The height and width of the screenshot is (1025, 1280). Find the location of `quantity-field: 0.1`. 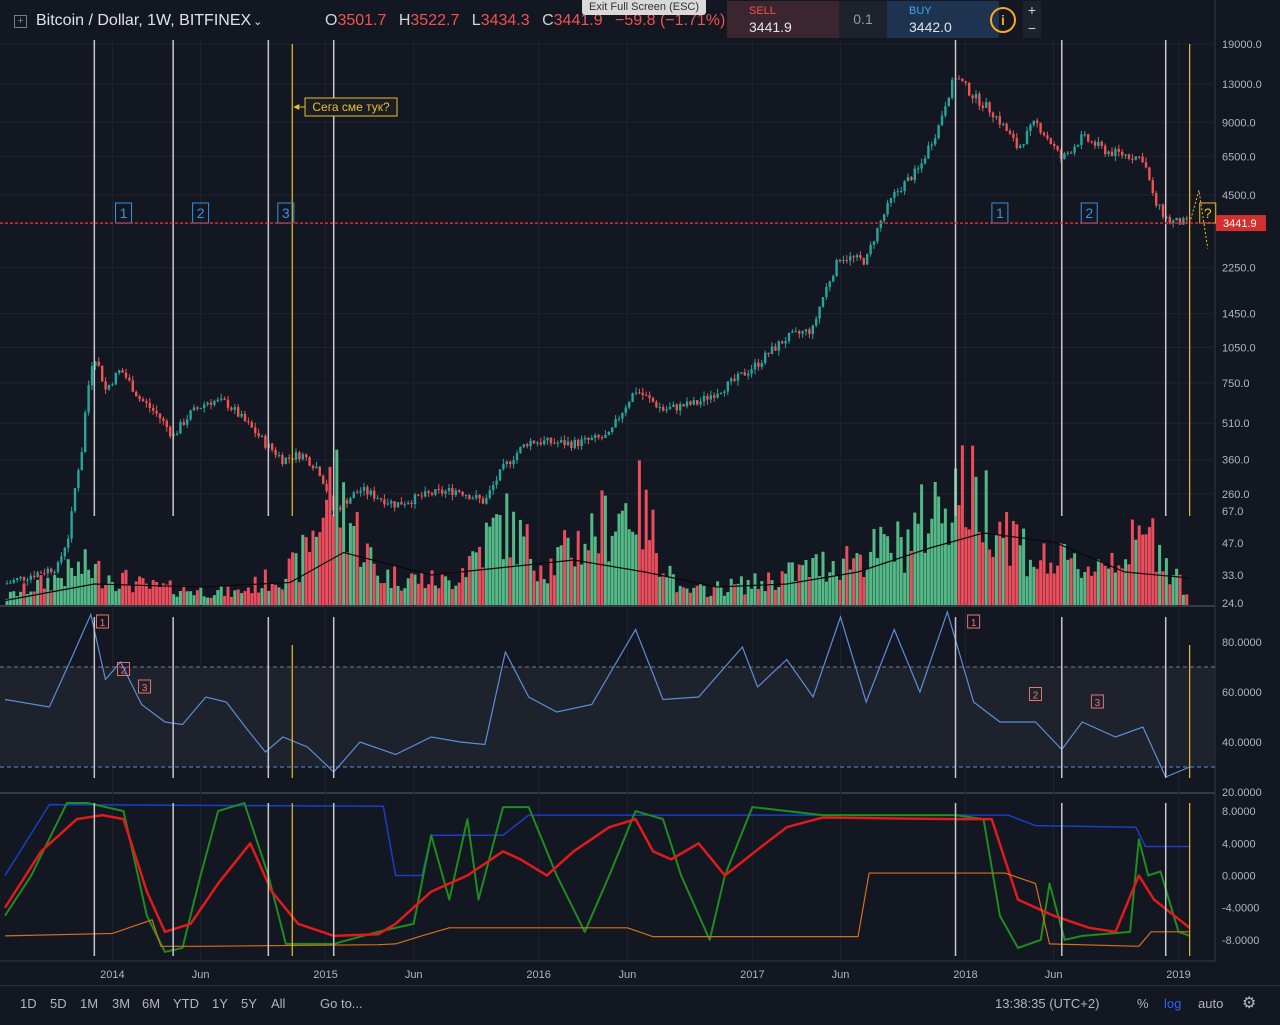

quantity-field: 0.1 is located at coordinates (863, 19).